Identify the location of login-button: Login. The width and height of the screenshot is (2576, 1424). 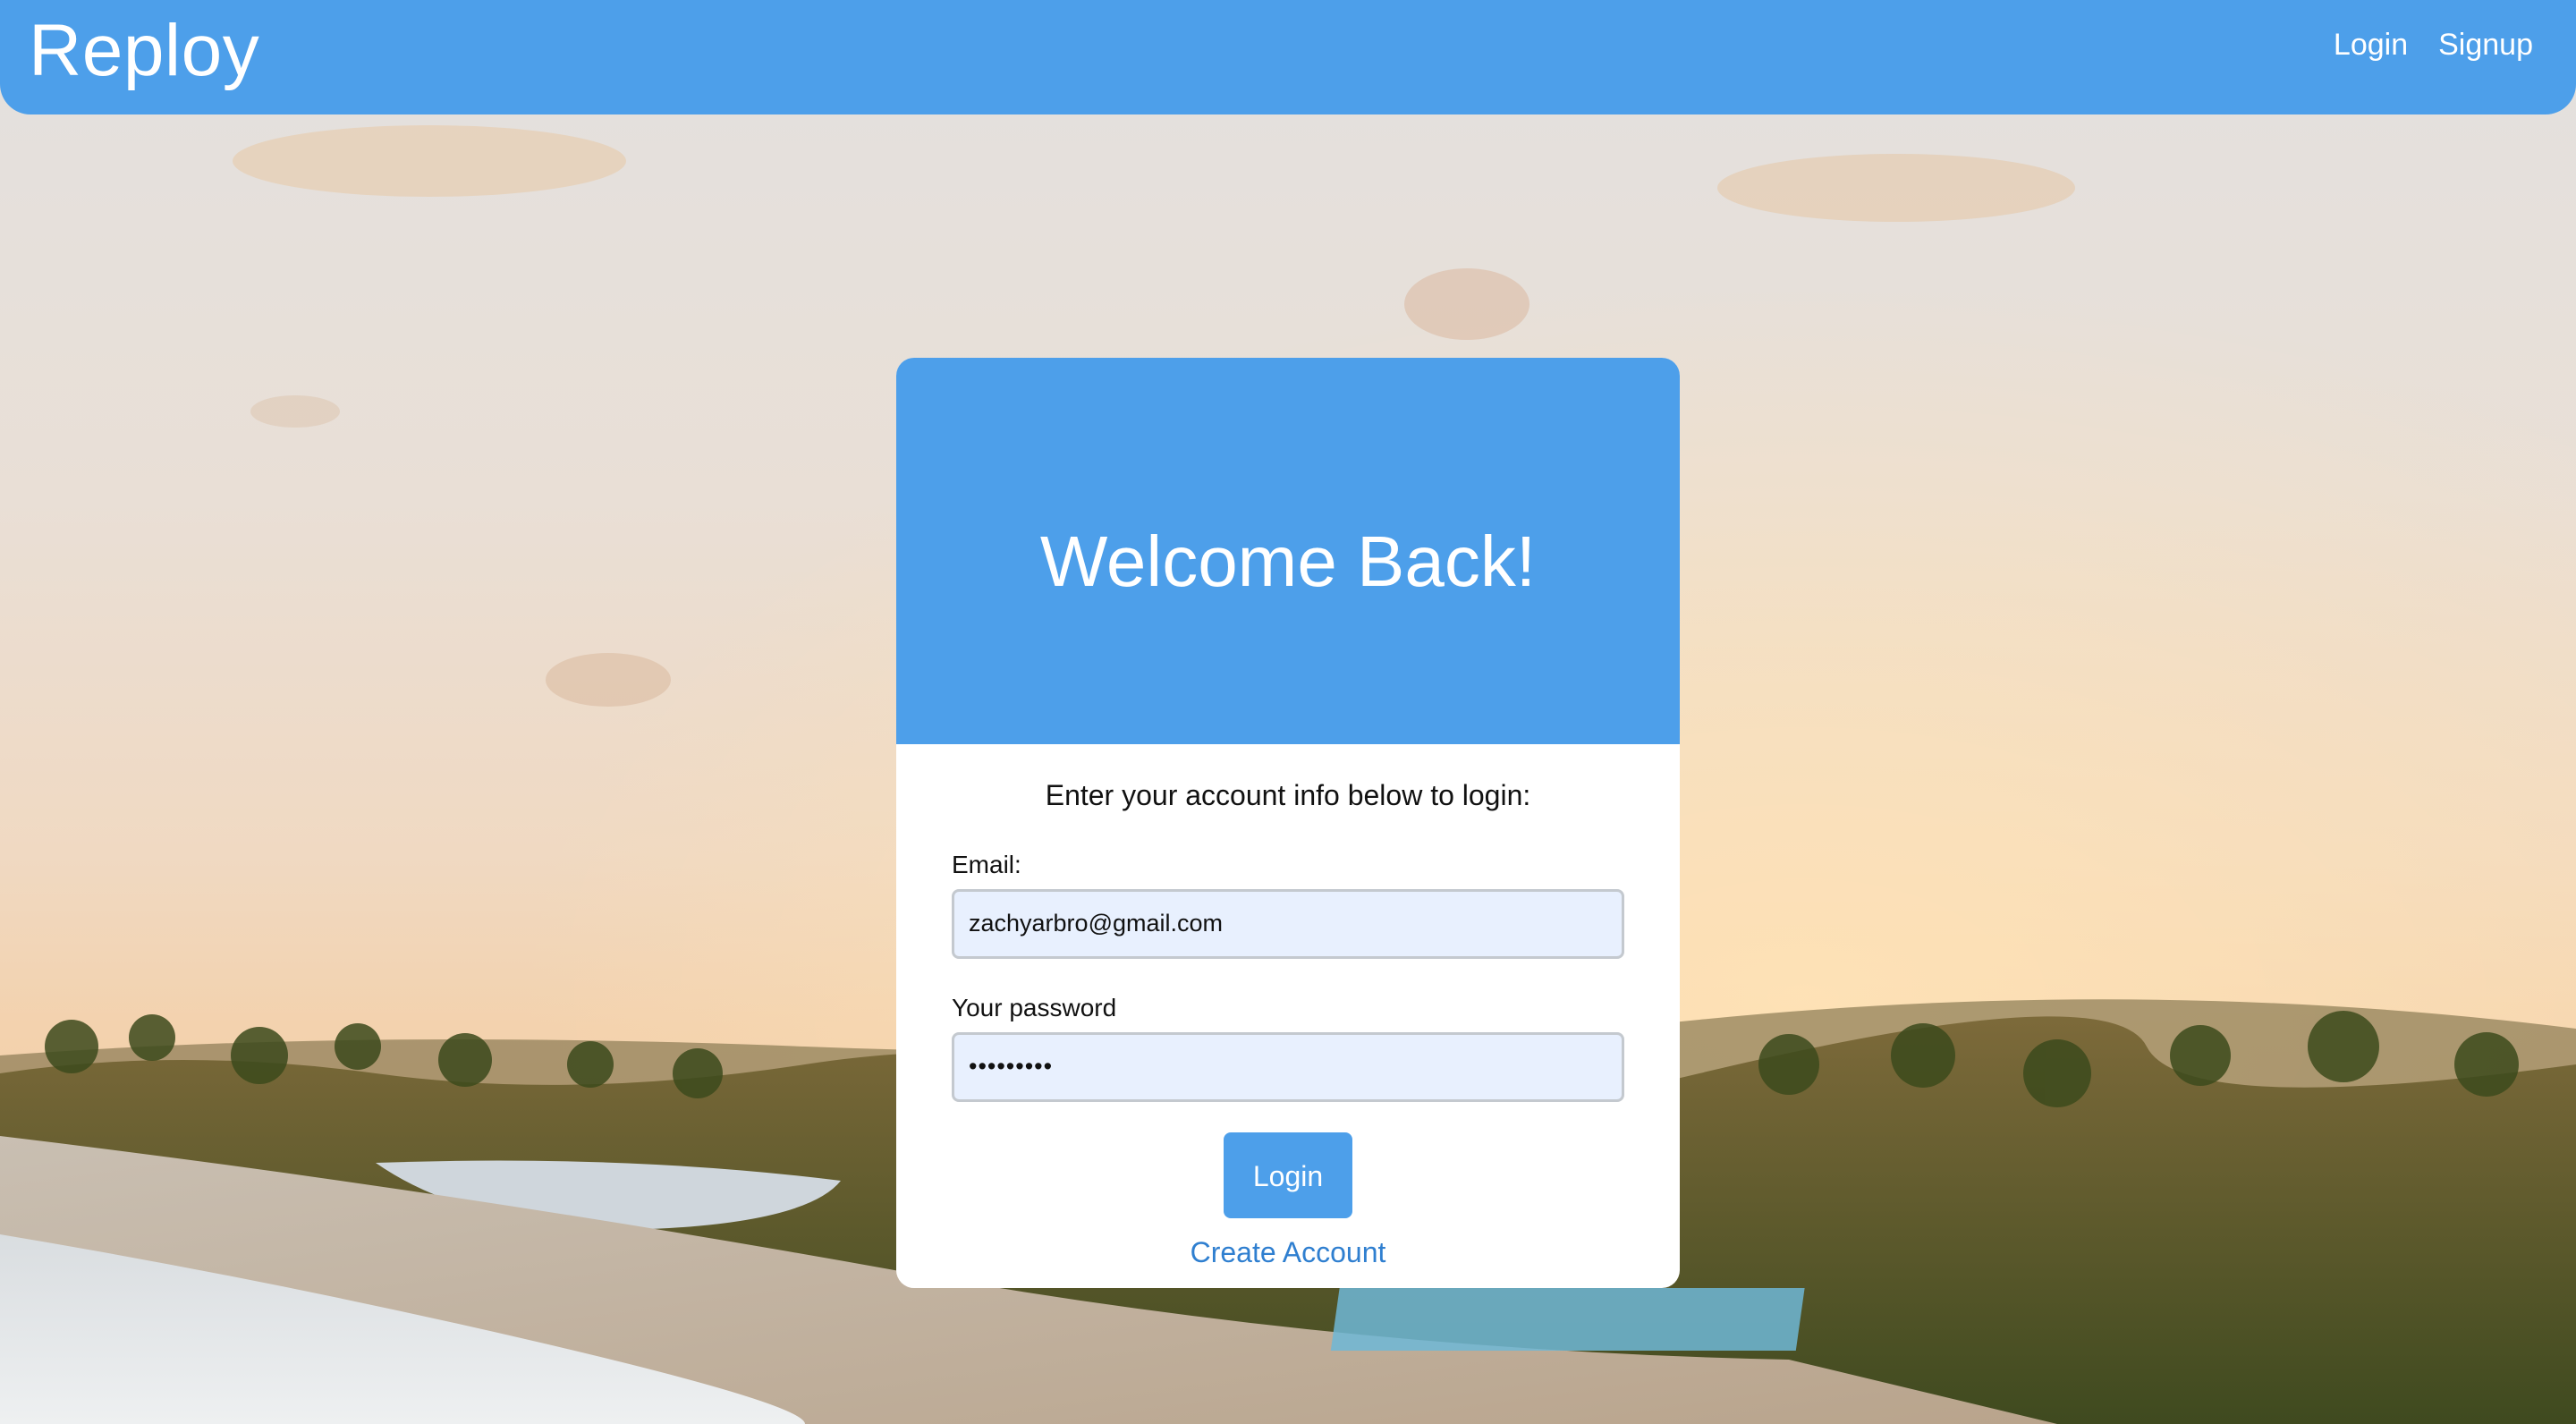
(1288, 1175).